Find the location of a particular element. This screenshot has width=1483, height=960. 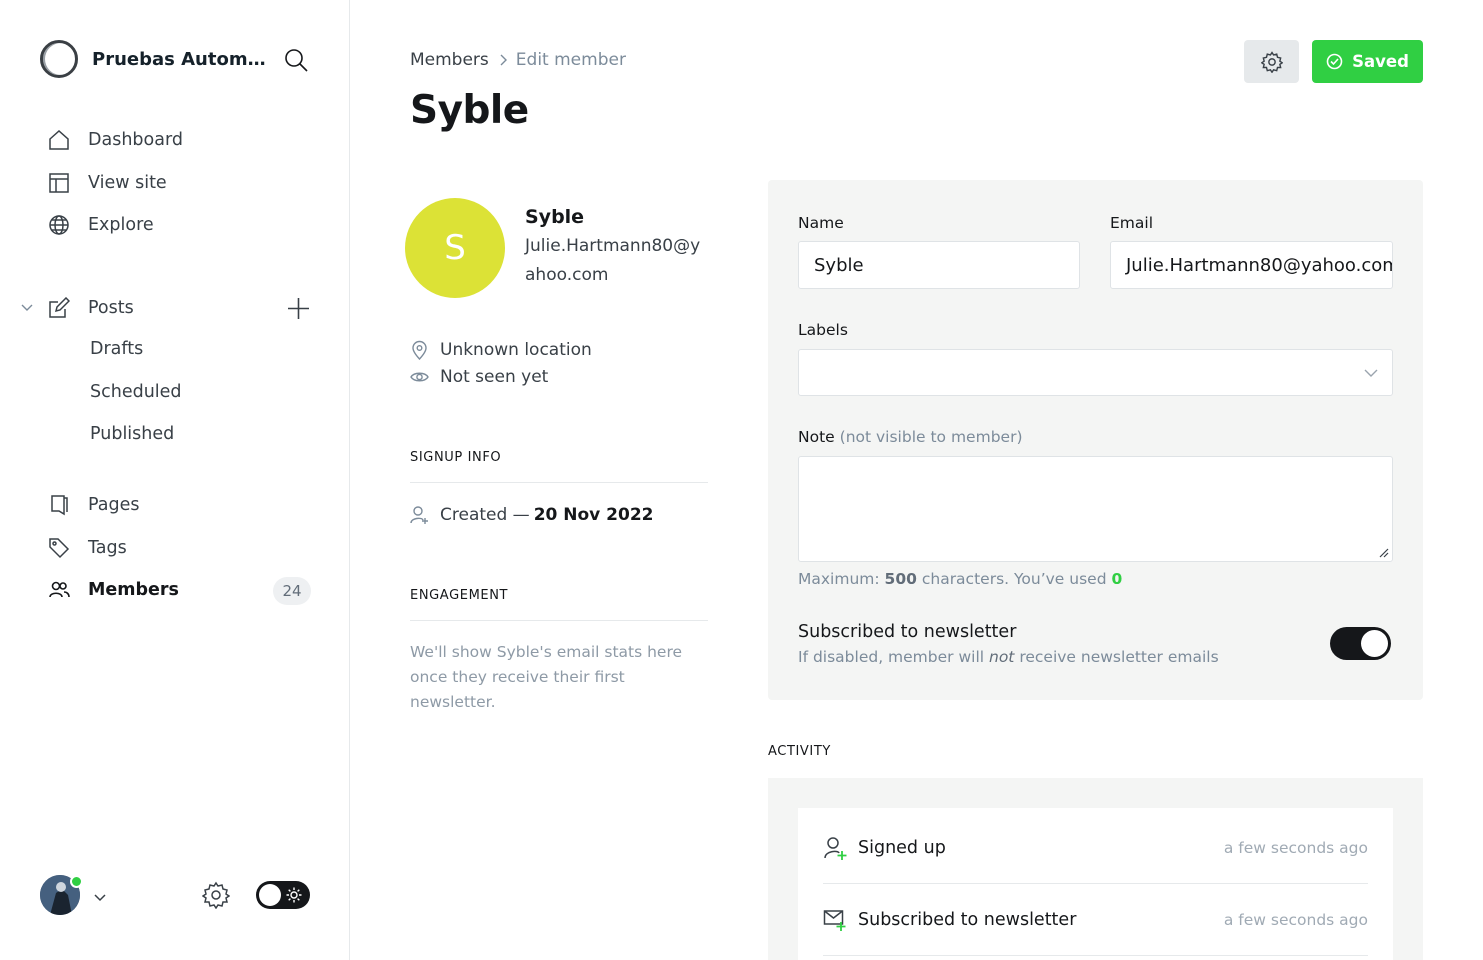

member-avatar: S is located at coordinates (455, 248).